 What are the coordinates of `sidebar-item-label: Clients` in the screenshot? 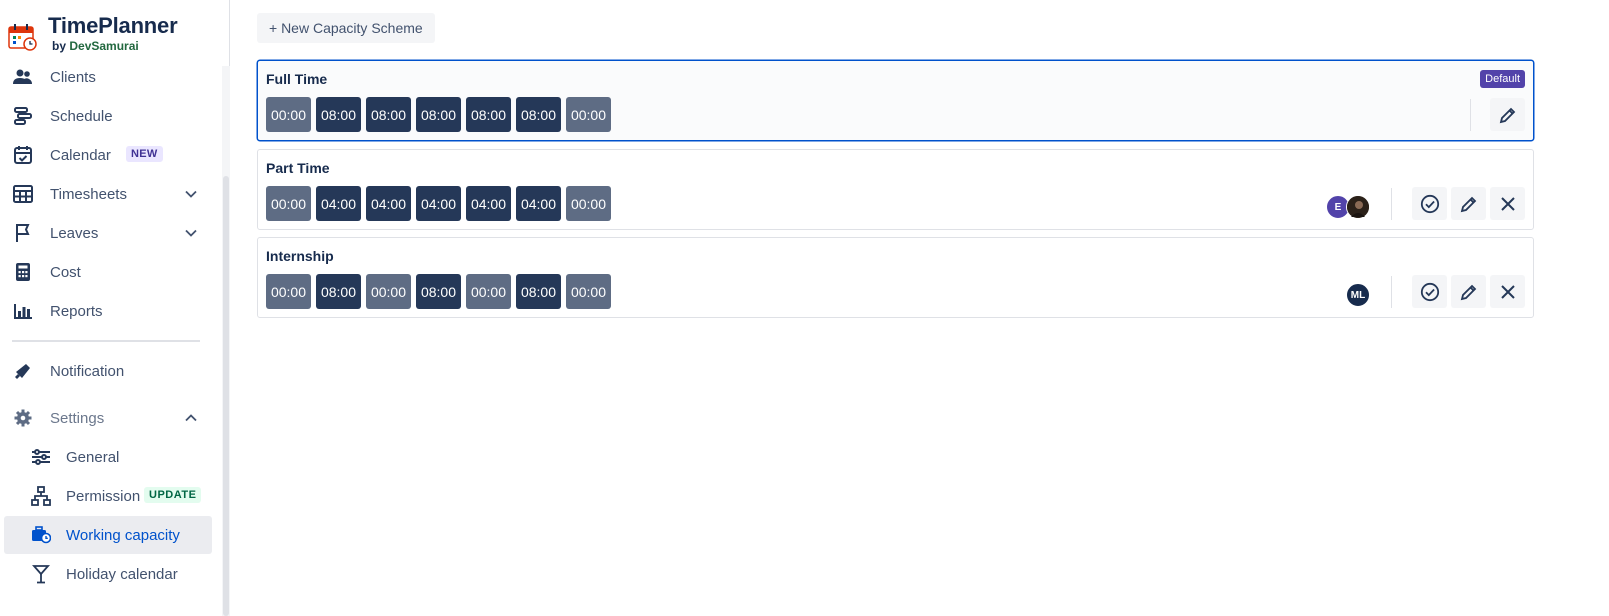 It's located at (73, 77).